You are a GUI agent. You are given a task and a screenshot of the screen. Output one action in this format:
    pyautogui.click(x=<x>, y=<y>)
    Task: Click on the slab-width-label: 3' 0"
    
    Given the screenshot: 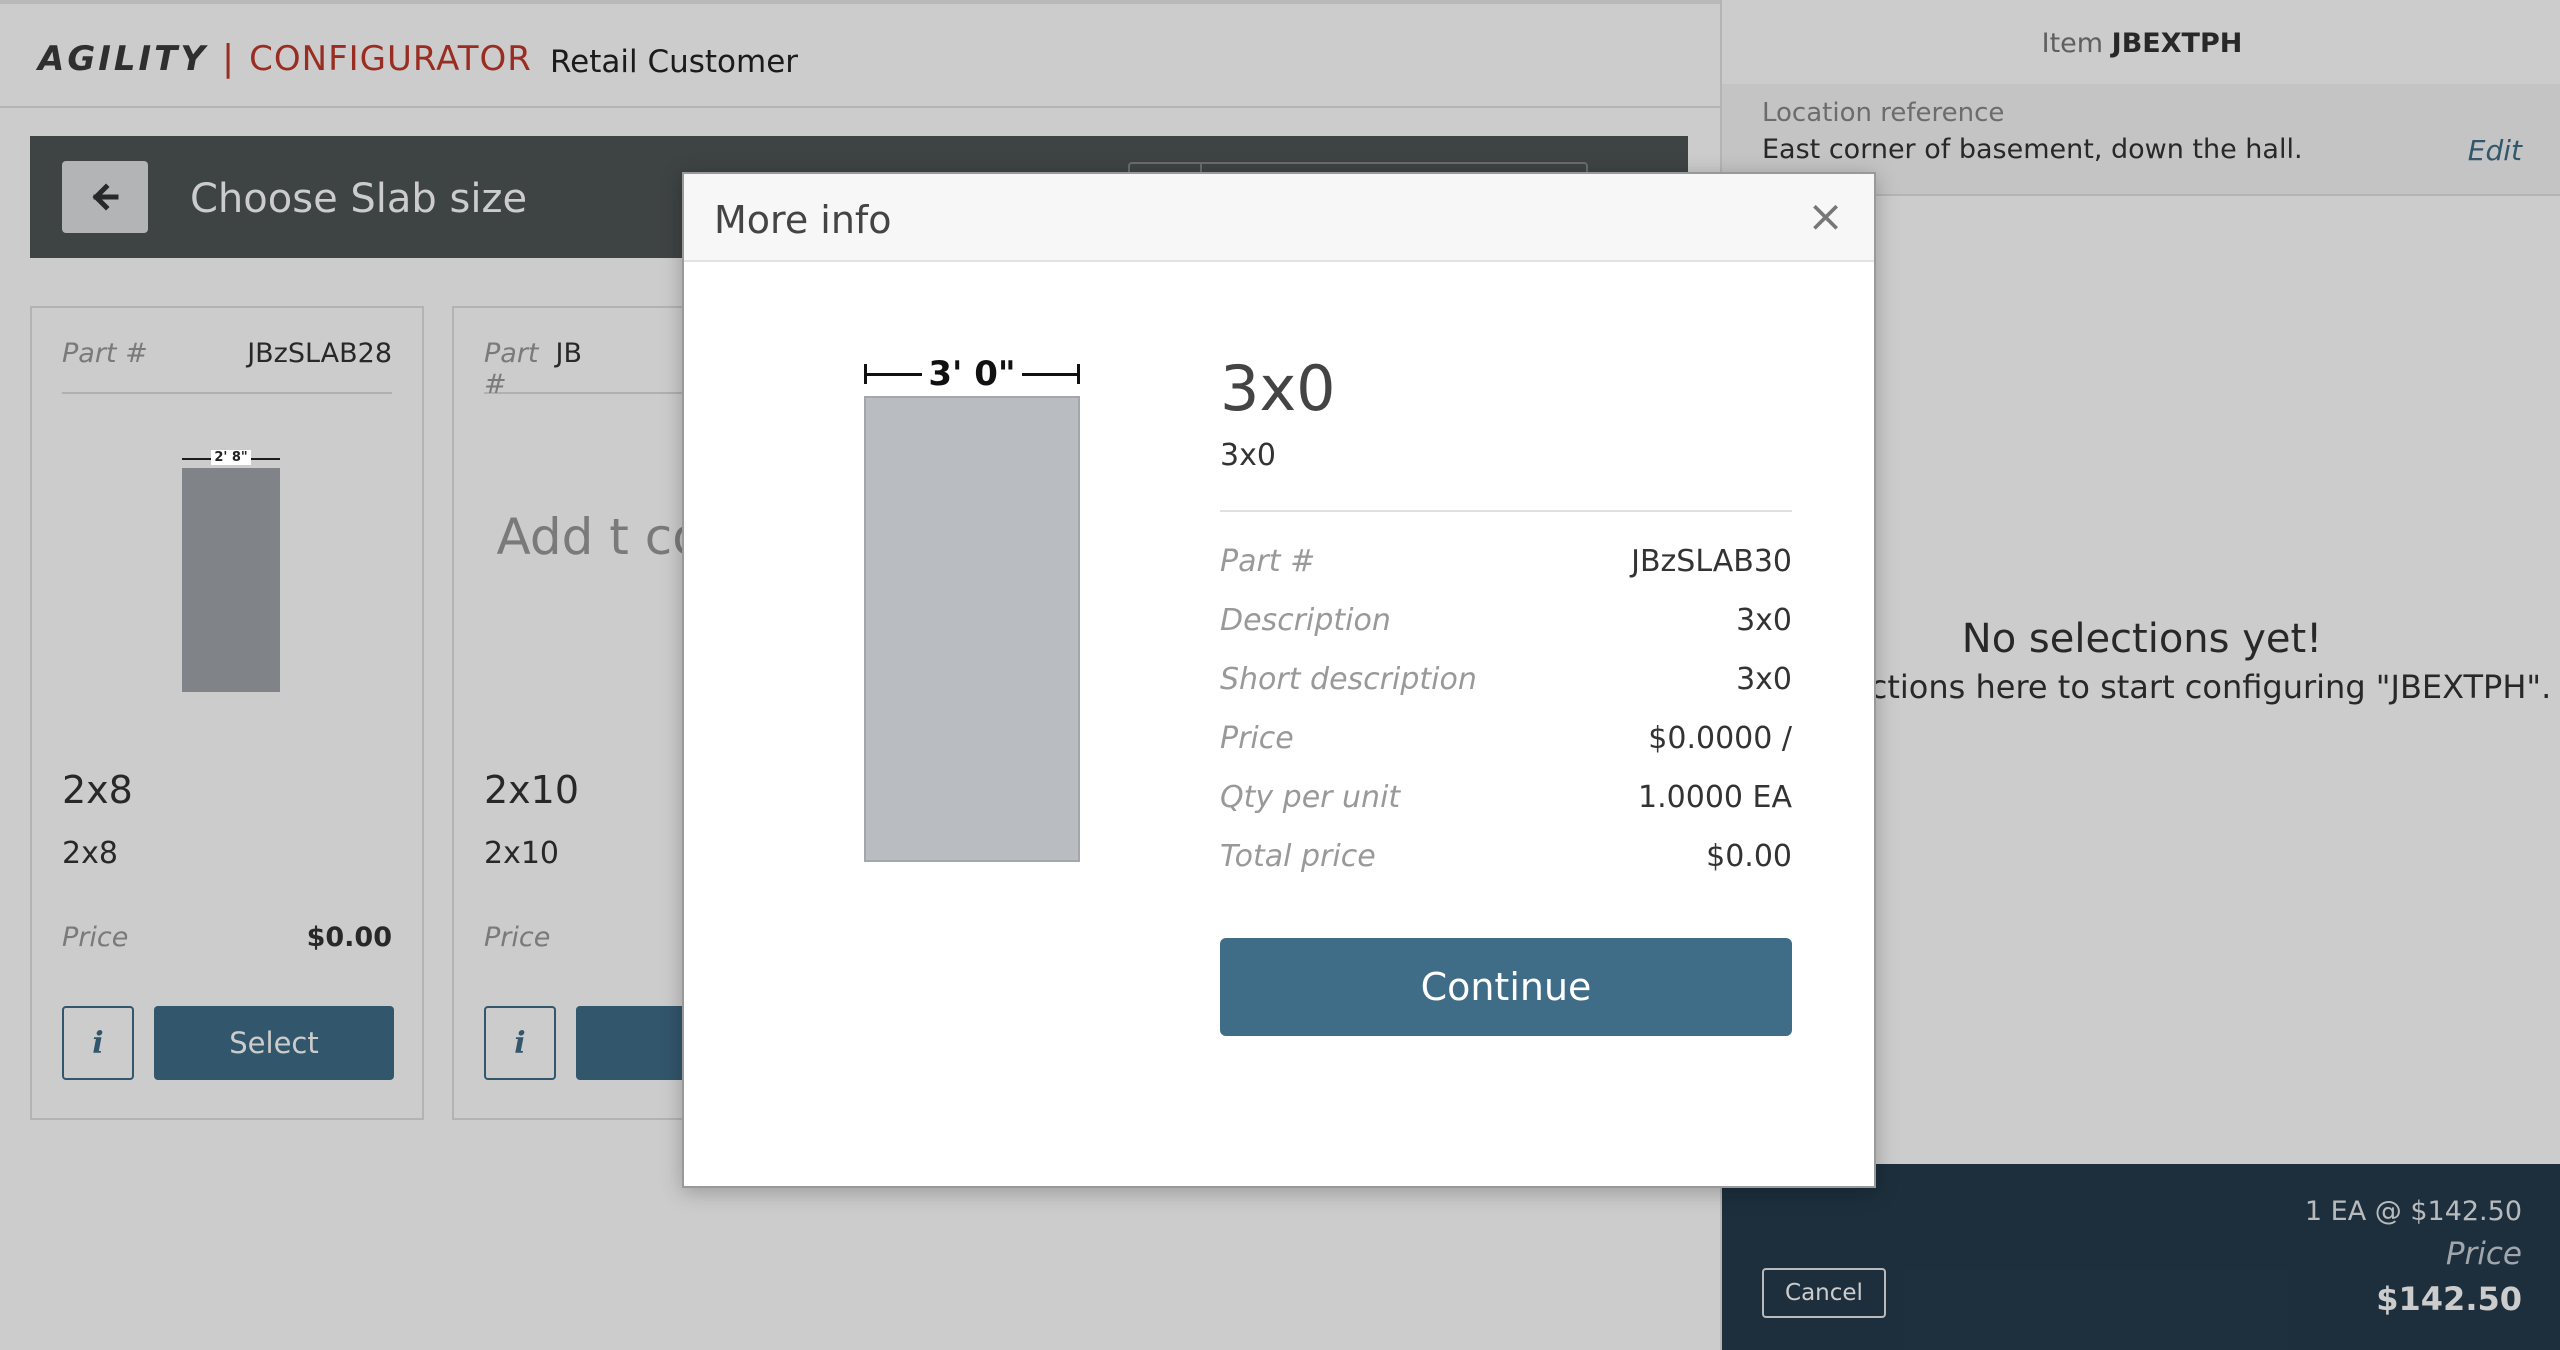 What is the action you would take?
    pyautogui.click(x=972, y=374)
    